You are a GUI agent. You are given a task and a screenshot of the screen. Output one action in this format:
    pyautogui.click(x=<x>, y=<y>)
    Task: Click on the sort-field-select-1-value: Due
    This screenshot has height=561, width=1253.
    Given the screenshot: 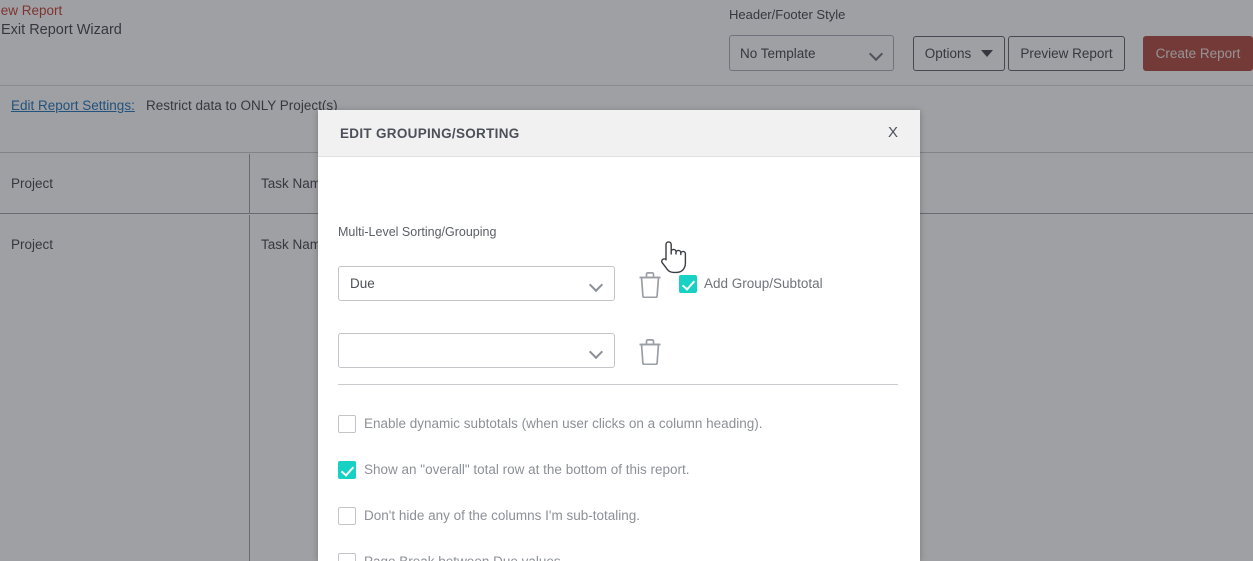 What is the action you would take?
    pyautogui.click(x=362, y=283)
    